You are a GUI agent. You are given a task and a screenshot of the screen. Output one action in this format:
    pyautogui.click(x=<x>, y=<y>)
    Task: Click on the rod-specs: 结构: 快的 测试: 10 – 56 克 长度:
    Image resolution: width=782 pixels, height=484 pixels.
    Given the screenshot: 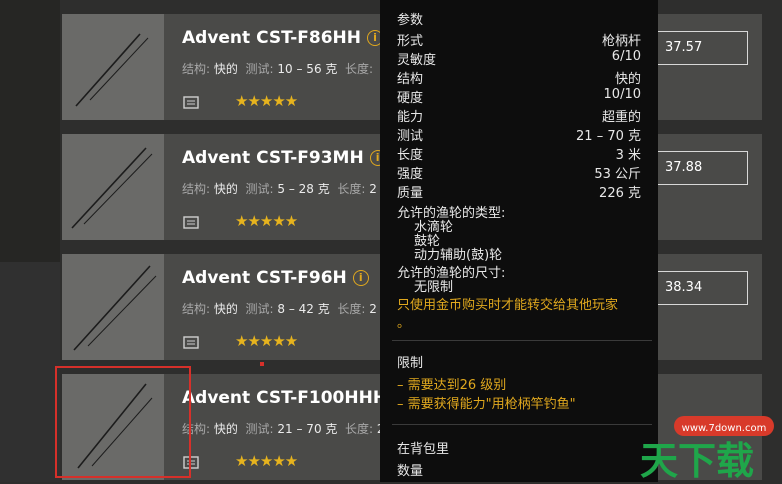 What is the action you would take?
    pyautogui.click(x=278, y=69)
    